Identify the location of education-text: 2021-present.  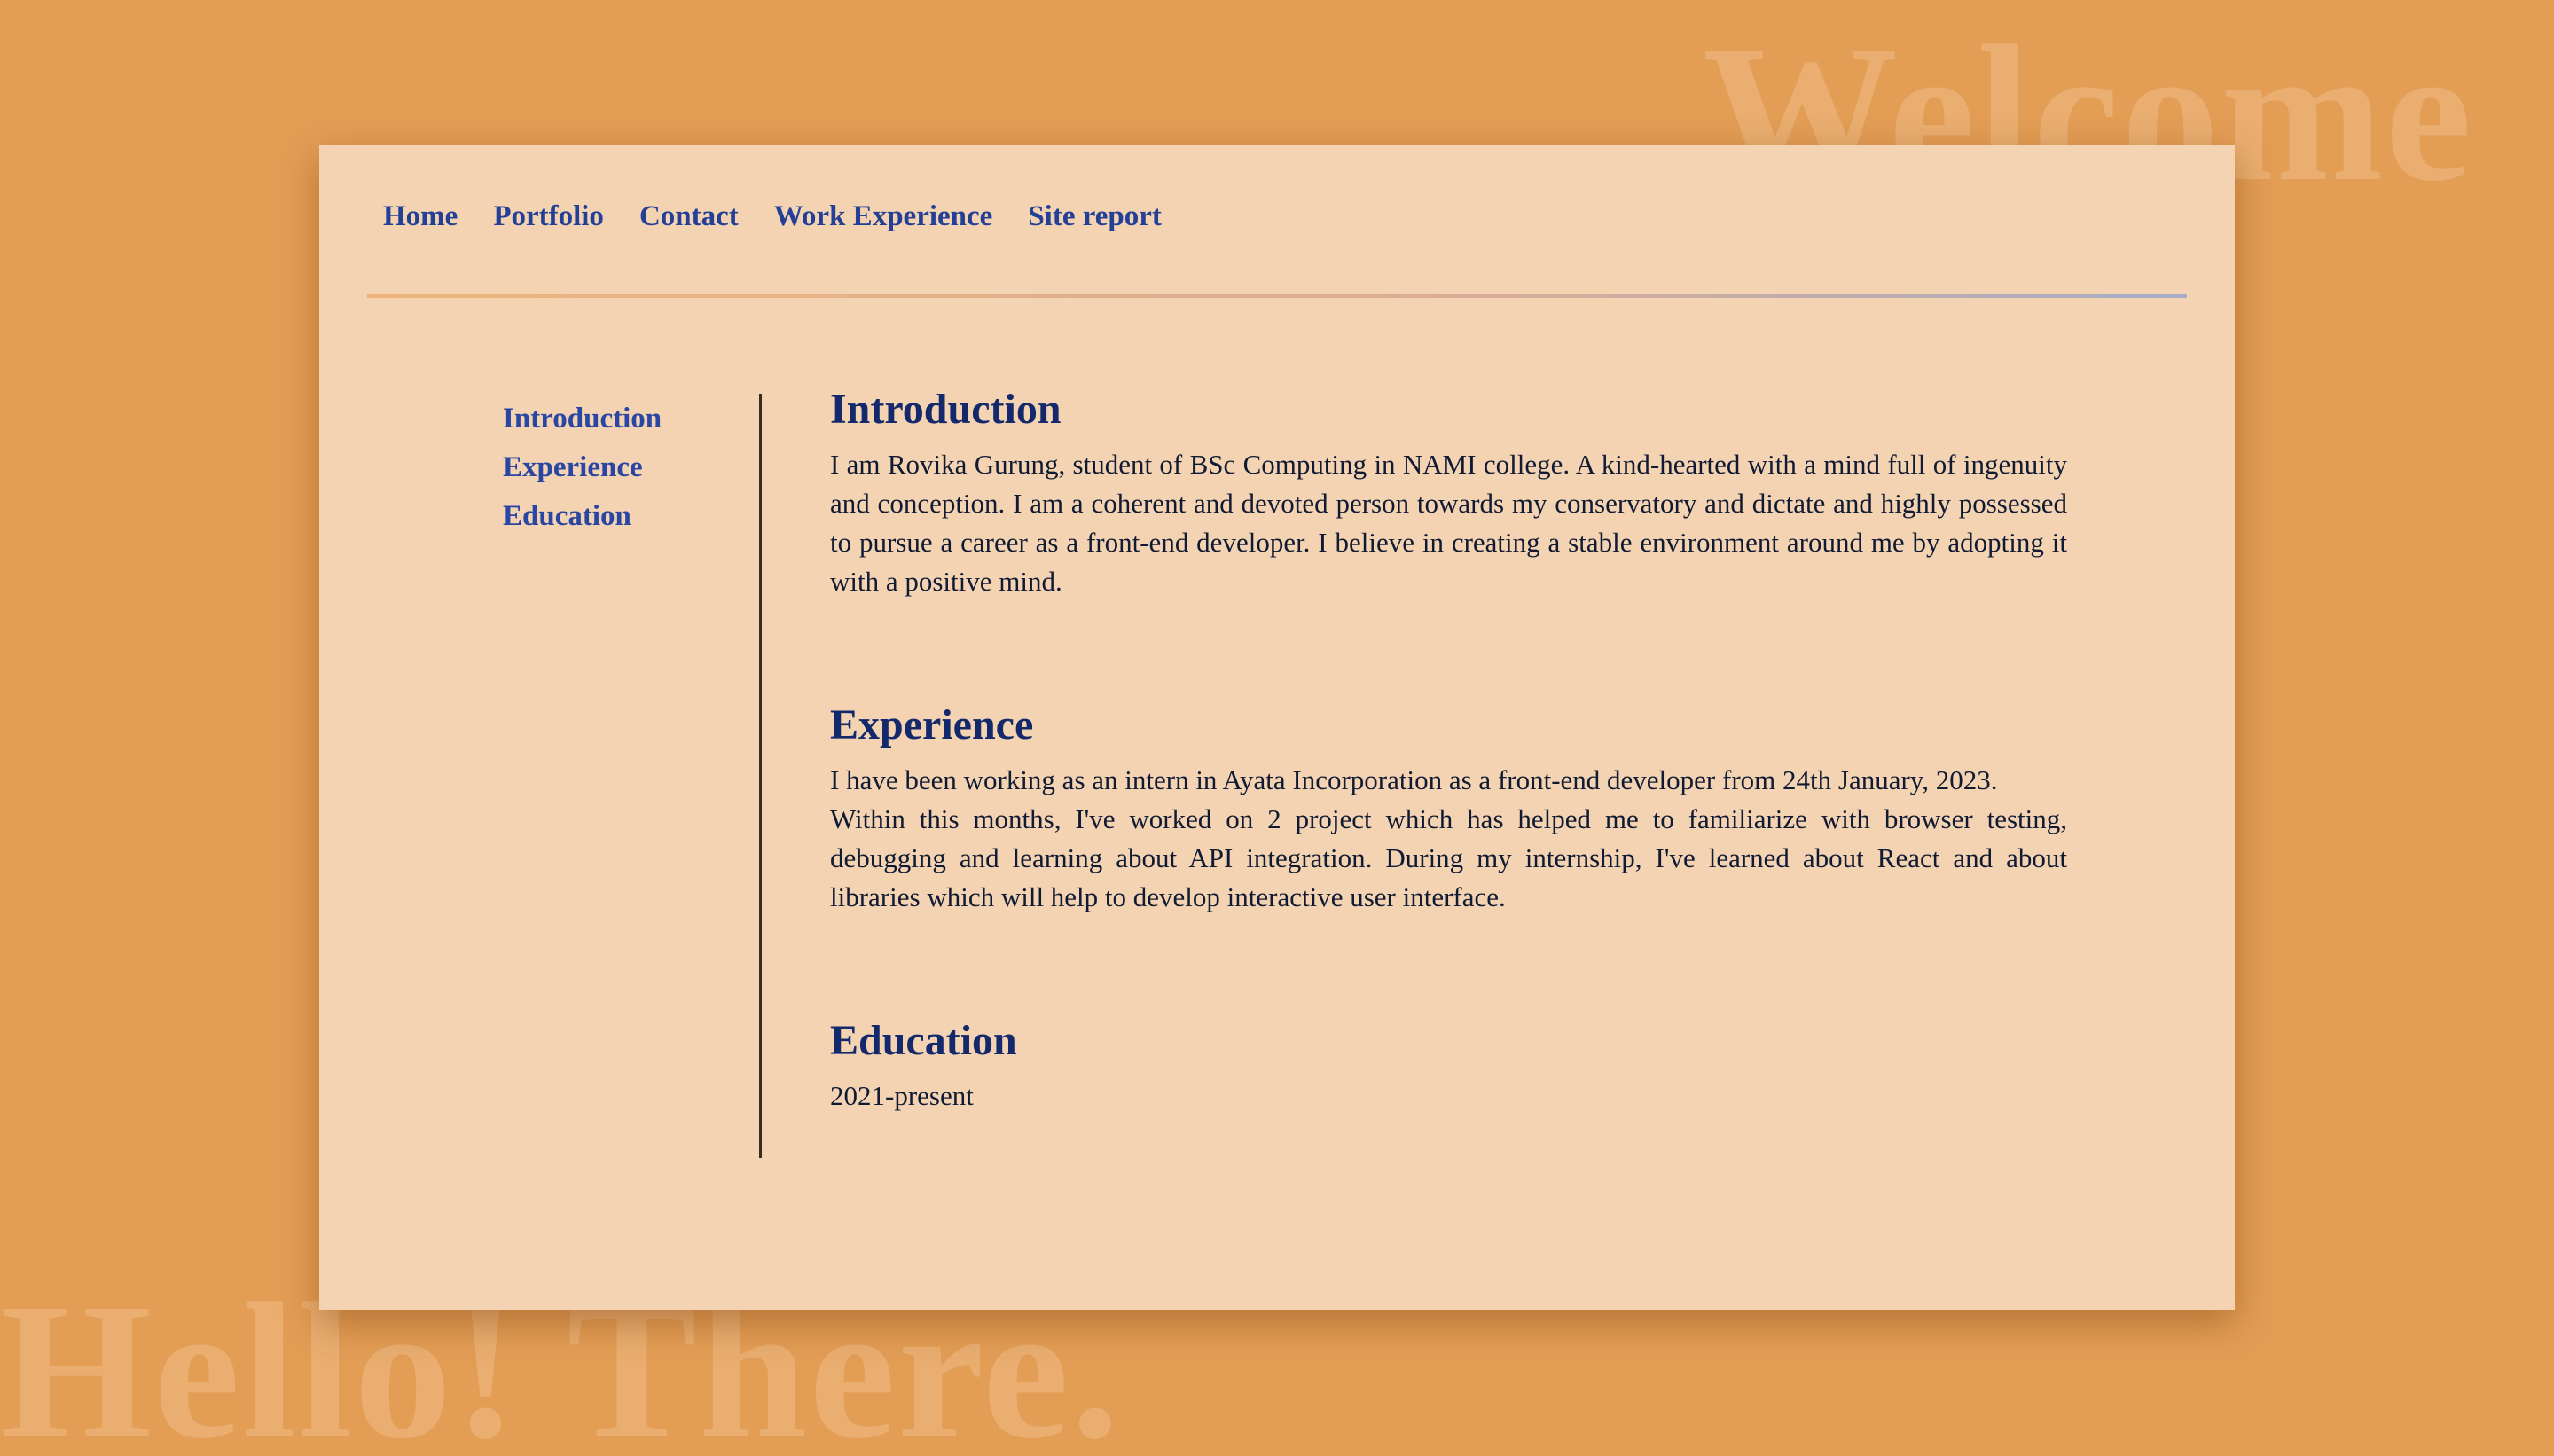
(902, 1095).